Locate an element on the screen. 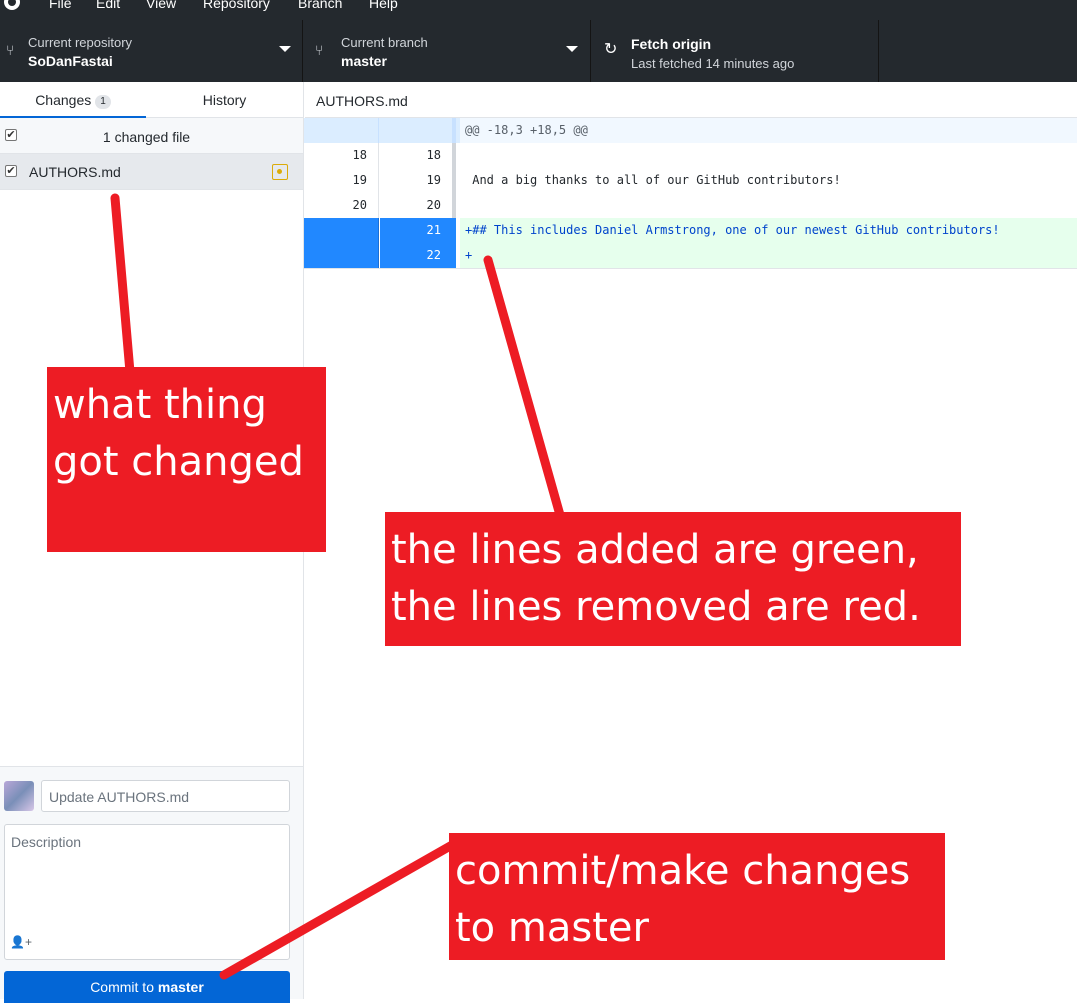 The image size is (1077, 1003). add-coauthor-icon: 👤+ is located at coordinates (21, 942).